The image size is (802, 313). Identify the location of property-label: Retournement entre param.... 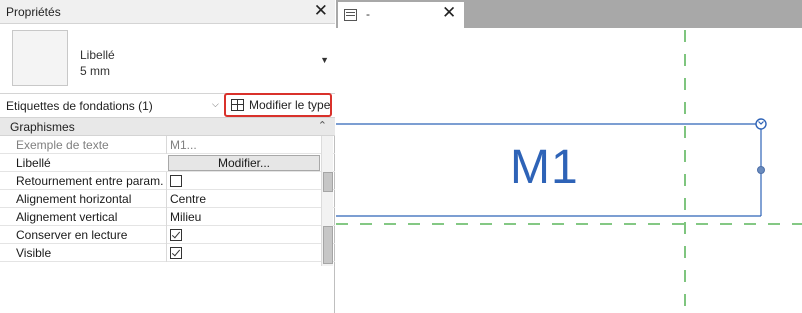
(90, 181).